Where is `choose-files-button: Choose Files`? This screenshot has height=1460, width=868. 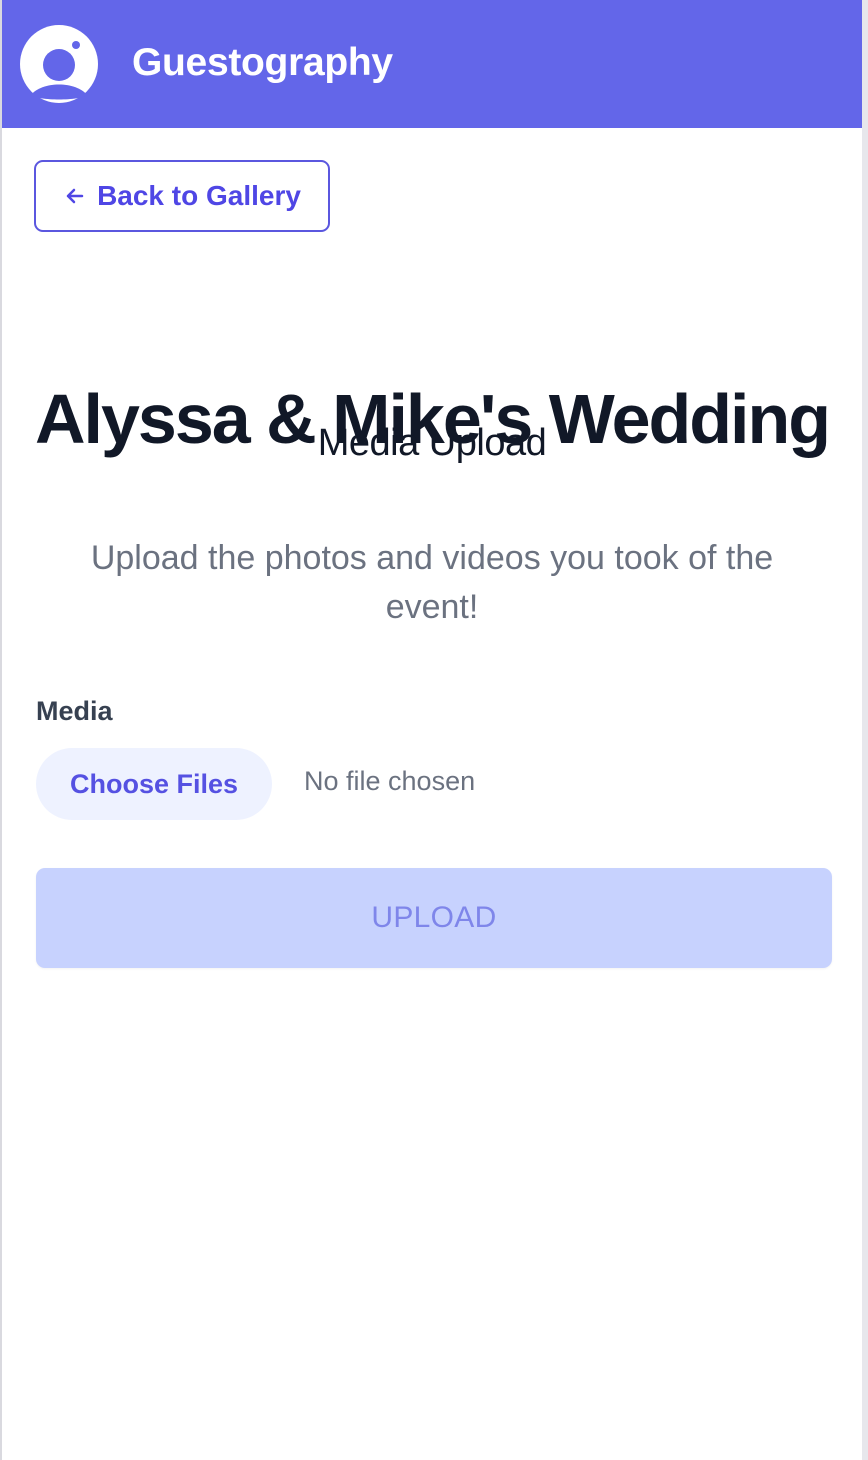
choose-files-button: Choose Files is located at coordinates (154, 784).